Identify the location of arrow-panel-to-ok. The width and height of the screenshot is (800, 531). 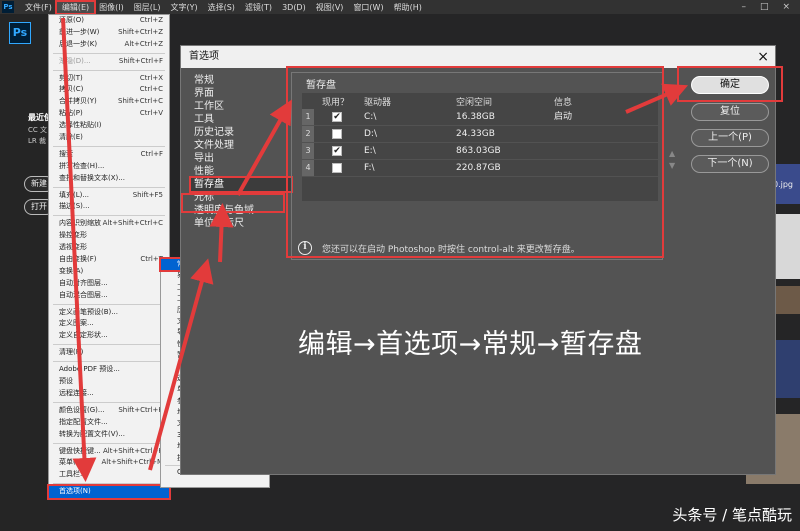
(657, 98).